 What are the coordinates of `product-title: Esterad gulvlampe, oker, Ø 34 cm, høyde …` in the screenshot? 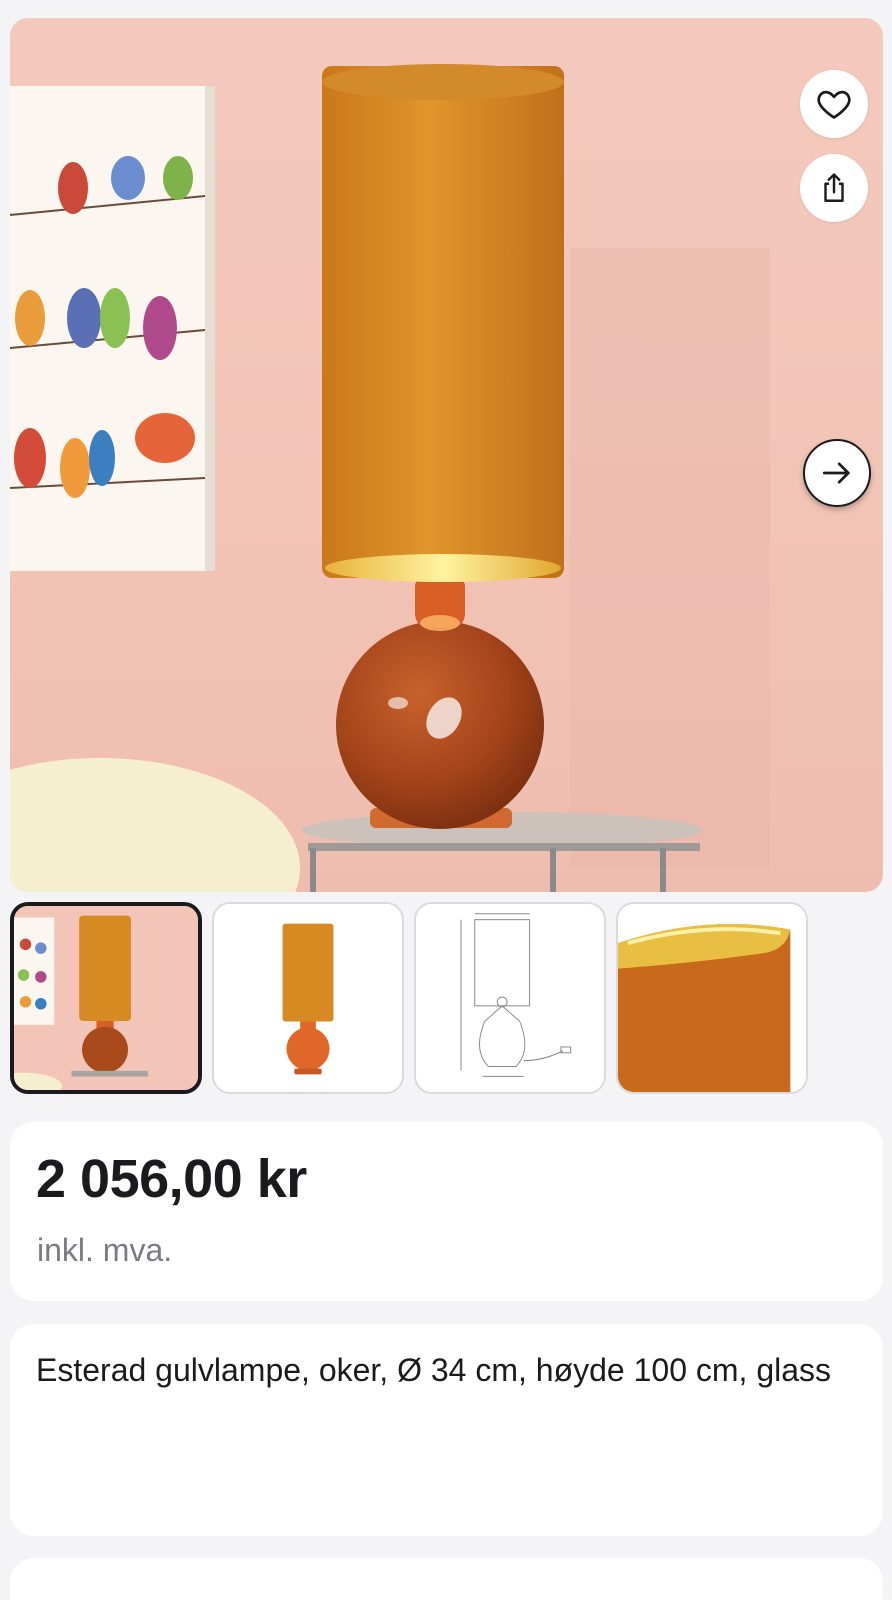 It's located at (434, 1370).